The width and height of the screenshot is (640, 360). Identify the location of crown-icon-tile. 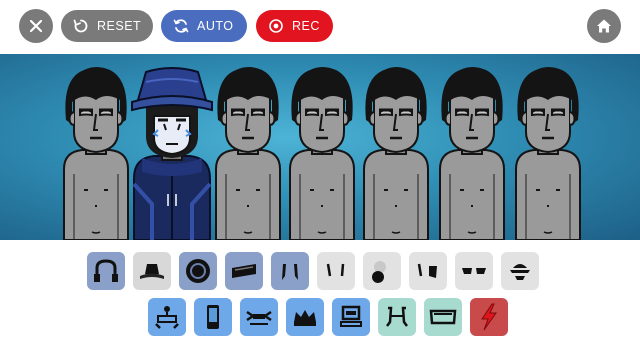
(305, 317).